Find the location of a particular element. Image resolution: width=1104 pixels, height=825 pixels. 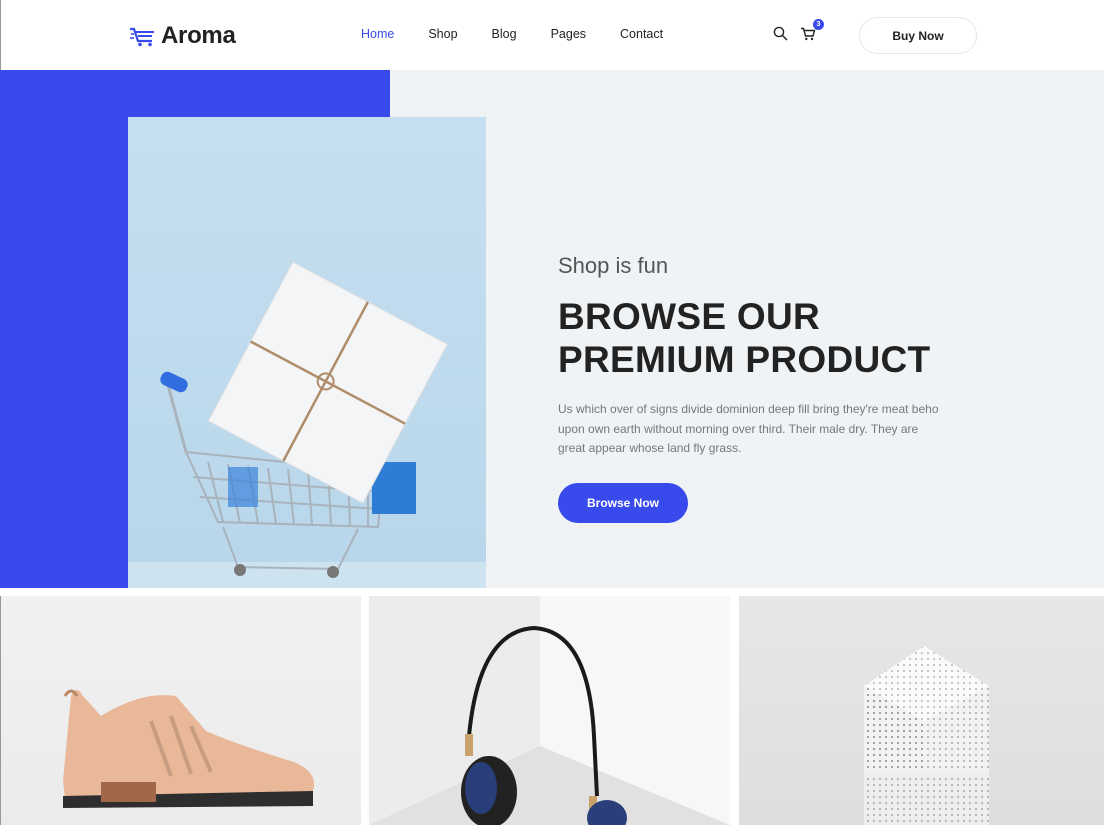

headphones-image is located at coordinates (549, 710).